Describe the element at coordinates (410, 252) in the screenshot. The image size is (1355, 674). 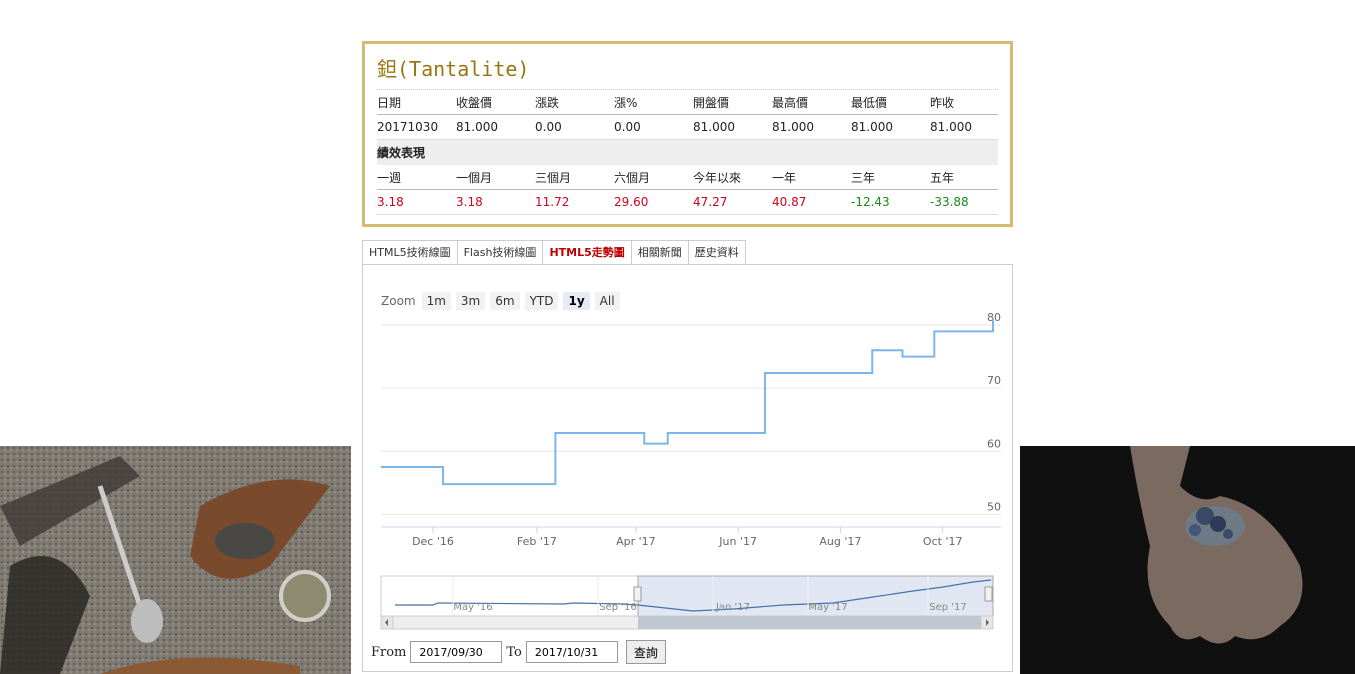
I see `tab-html5-technical-chart: HTML5技術線圖` at that location.